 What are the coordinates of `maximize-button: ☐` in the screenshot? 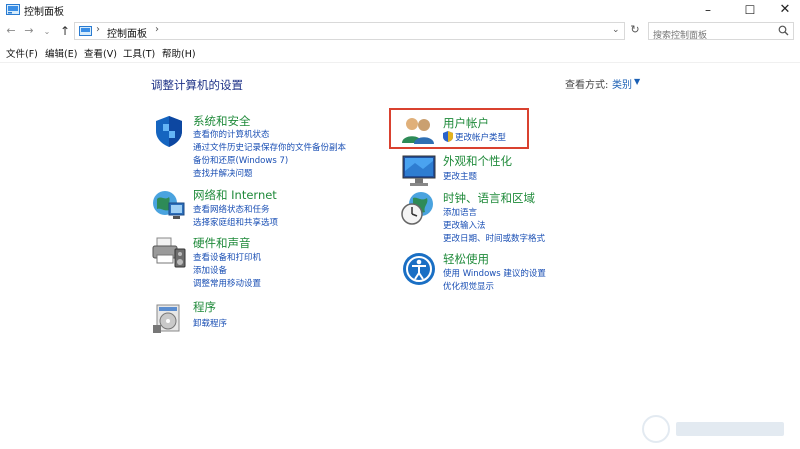 It's located at (750, 10).